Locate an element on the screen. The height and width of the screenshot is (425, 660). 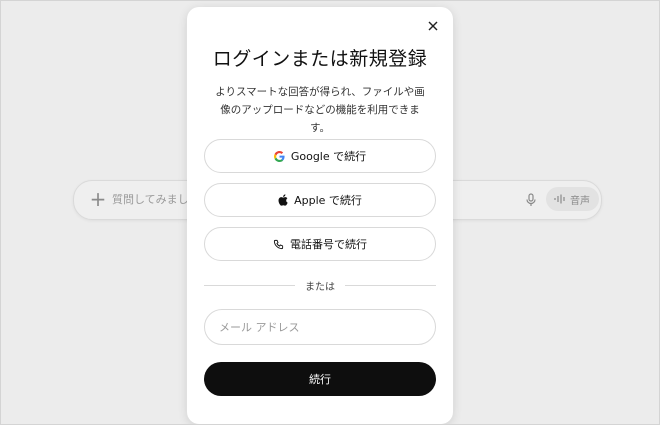
continue-with-phone-button: 電話番号で続行 is located at coordinates (320, 244).